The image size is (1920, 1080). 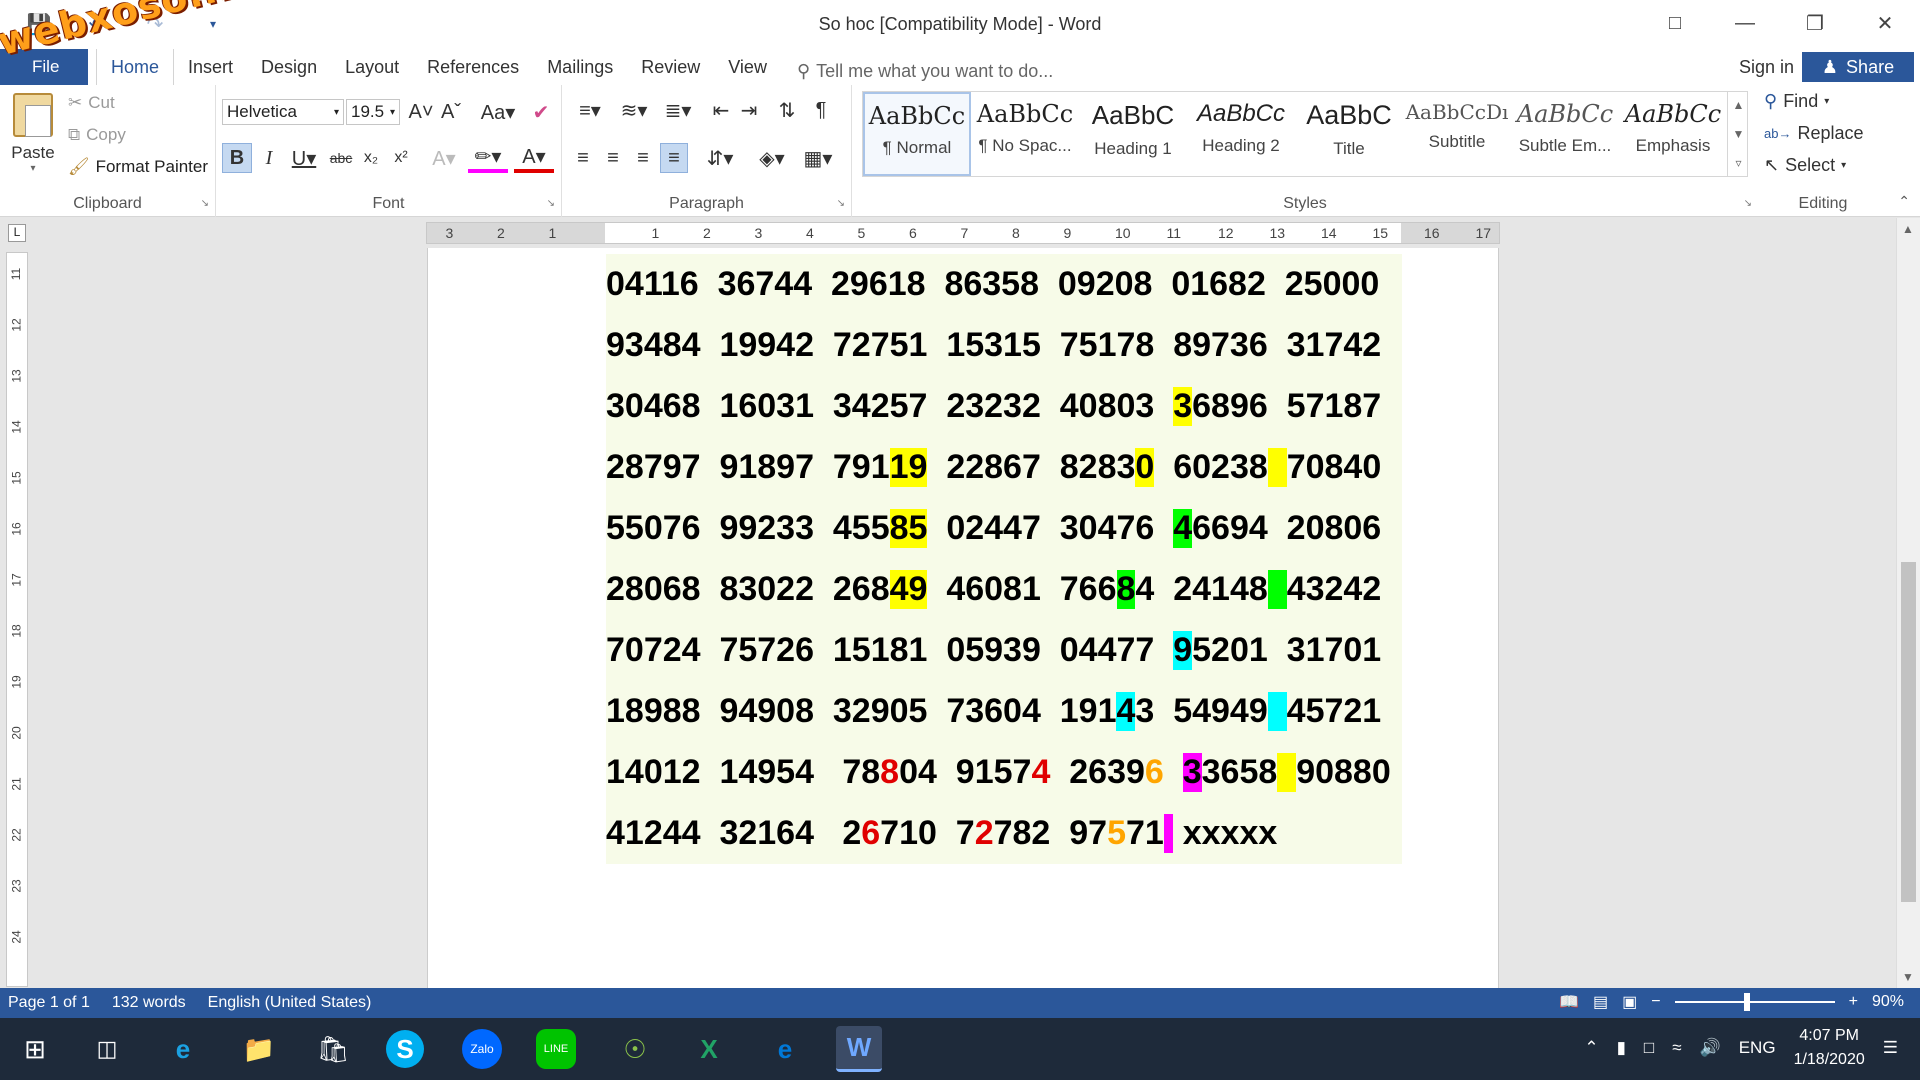 What do you see at coordinates (1738, 163) in the screenshot?
I see `more-styles-icon: ▿` at bounding box center [1738, 163].